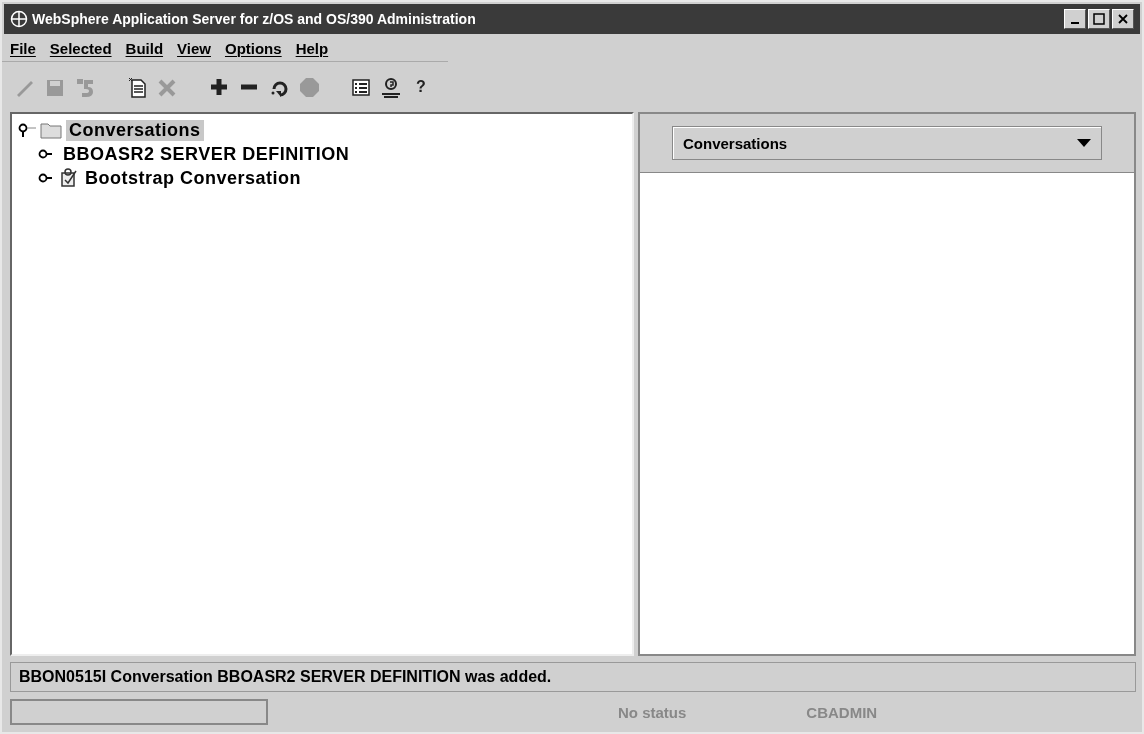 Image resolution: width=1144 pixels, height=734 pixels. Describe the element at coordinates (80, 48) in the screenshot. I see `menu-item: Selected` at that location.